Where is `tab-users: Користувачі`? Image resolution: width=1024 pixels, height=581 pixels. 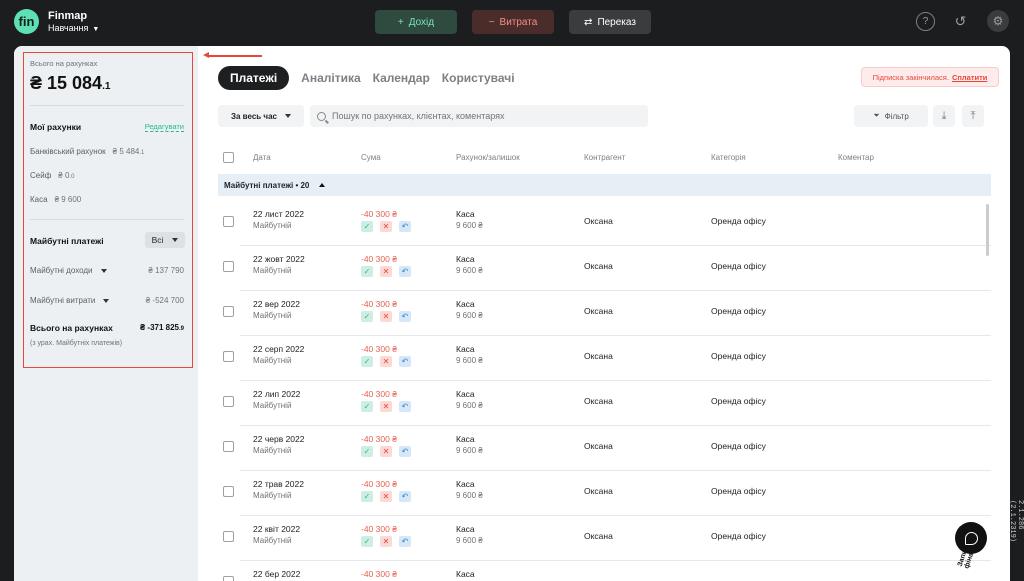
tab-users: Користувачі is located at coordinates (478, 78).